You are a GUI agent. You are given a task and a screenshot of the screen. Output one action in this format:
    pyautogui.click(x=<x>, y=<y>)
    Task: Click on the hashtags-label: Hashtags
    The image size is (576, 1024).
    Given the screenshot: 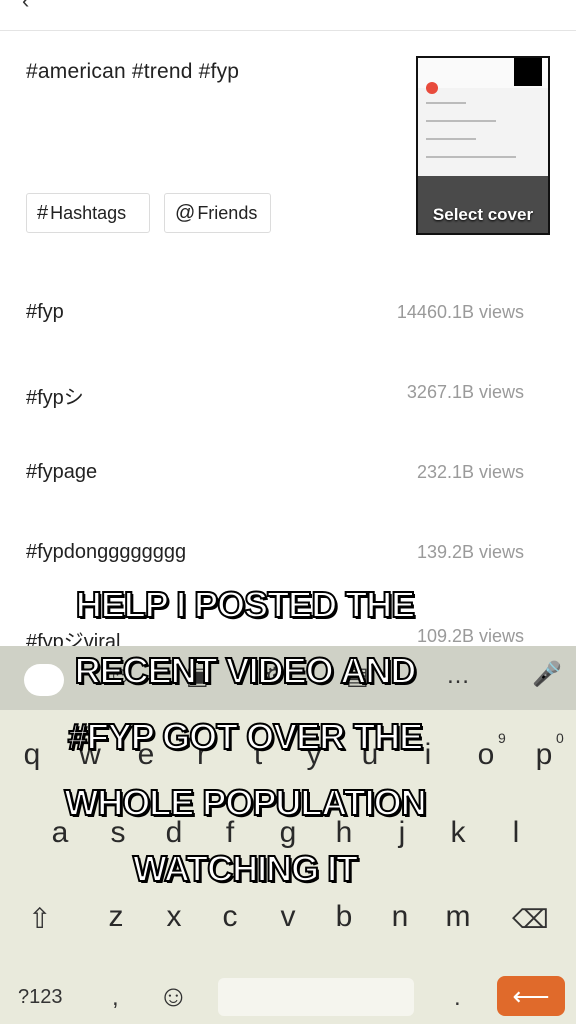 What is the action you would take?
    pyautogui.click(x=88, y=212)
    